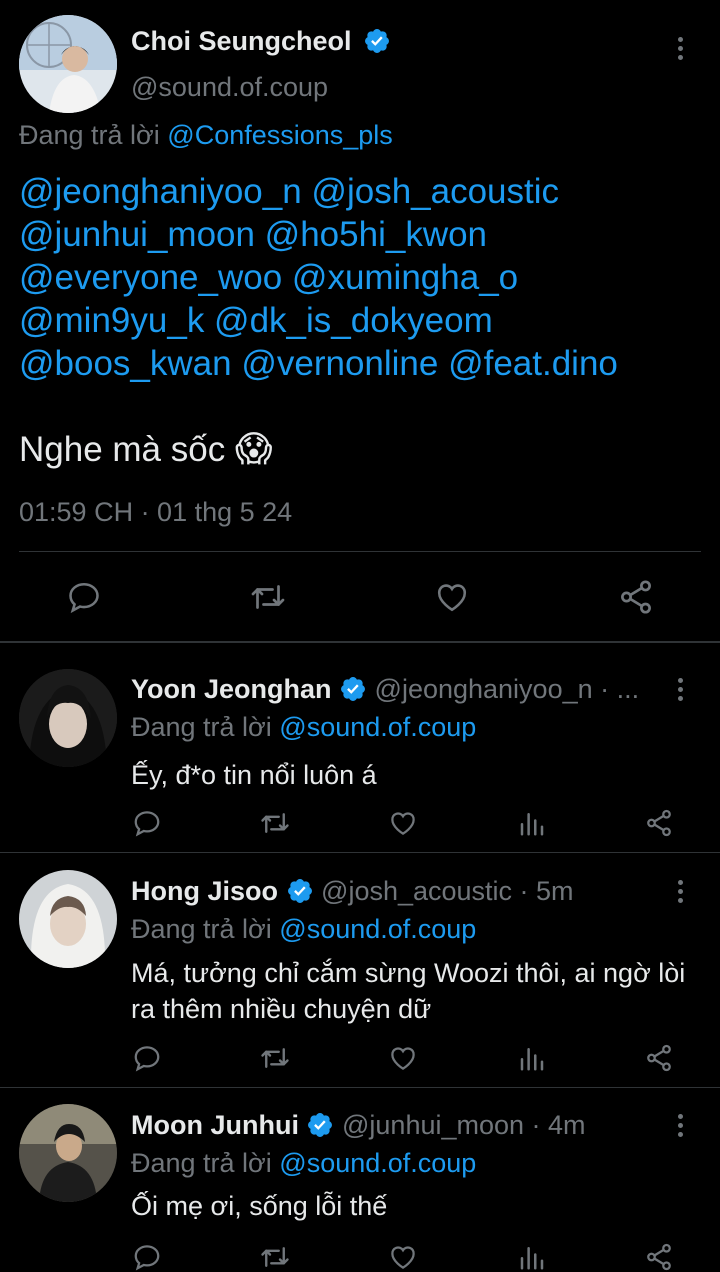 The width and height of the screenshot is (720, 1272). I want to click on reply-author-name: Yoon Jeonghan, so click(231, 689).